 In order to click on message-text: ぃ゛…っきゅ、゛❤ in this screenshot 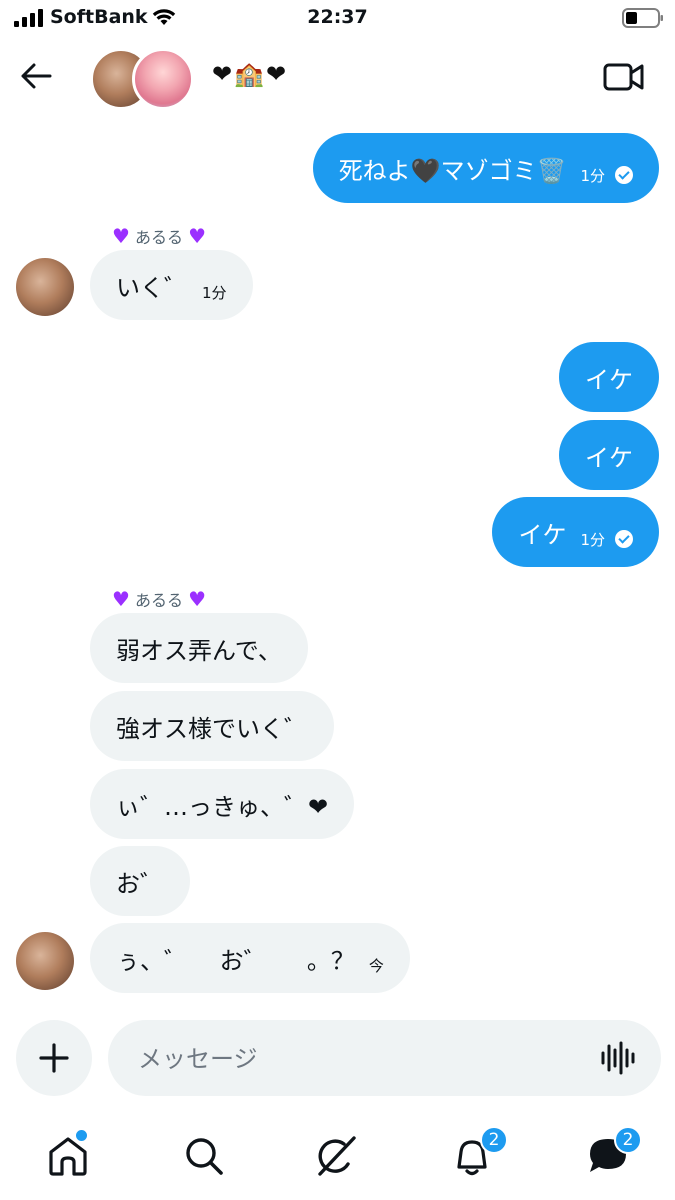, I will do `click(222, 806)`.